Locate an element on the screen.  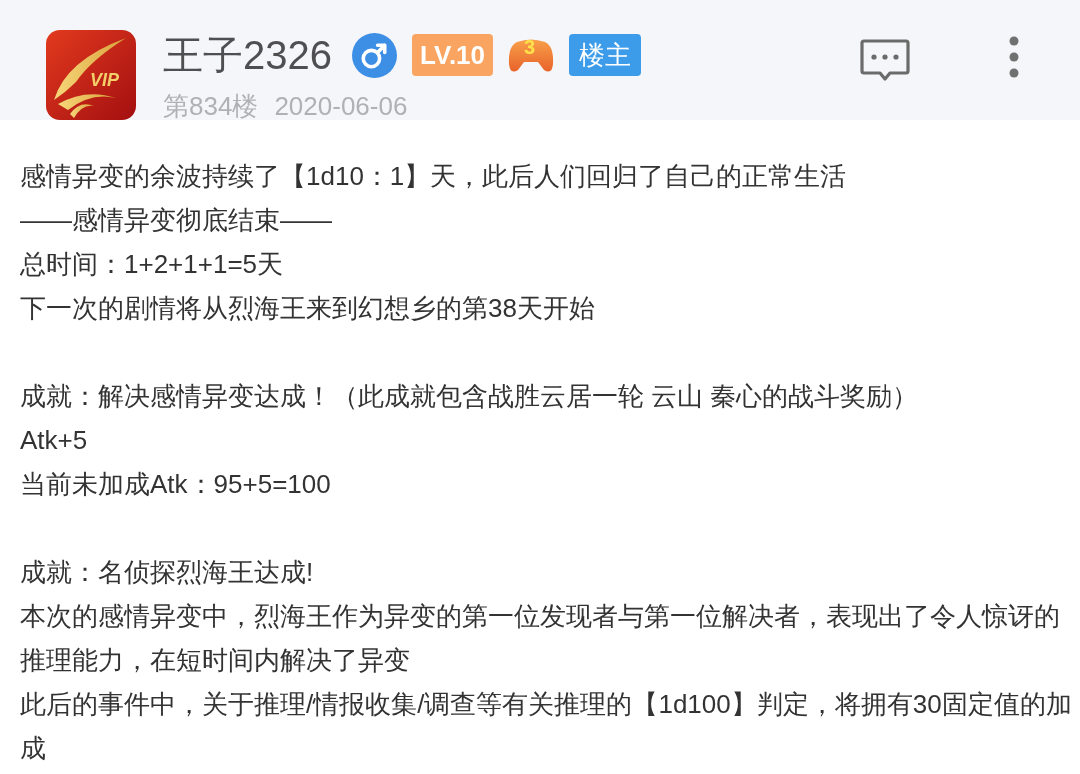
more-button is located at coordinates (1014, 57).